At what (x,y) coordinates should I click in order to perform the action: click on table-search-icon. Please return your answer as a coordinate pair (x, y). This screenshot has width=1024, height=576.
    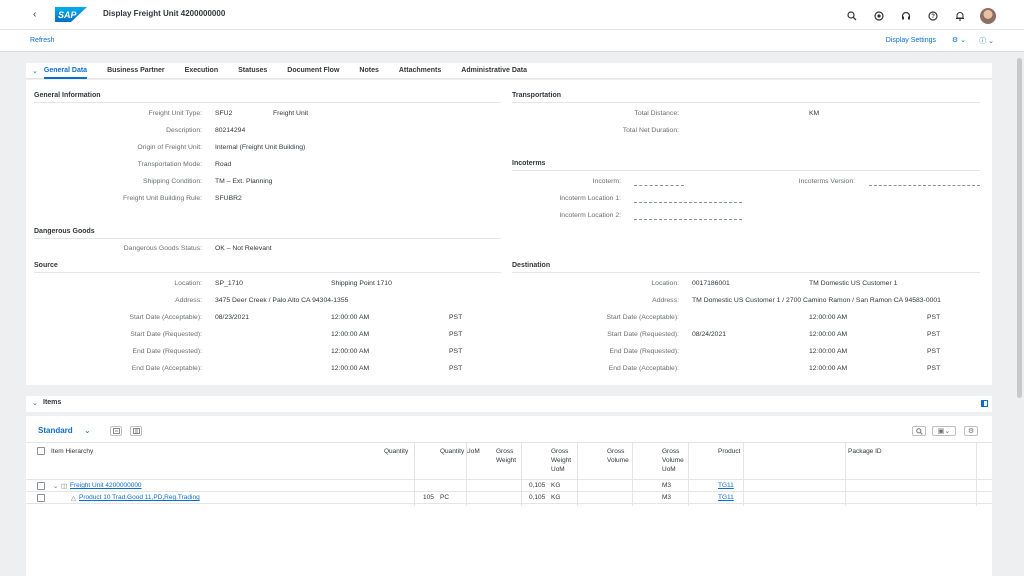
    Looking at the image, I should click on (919, 431).